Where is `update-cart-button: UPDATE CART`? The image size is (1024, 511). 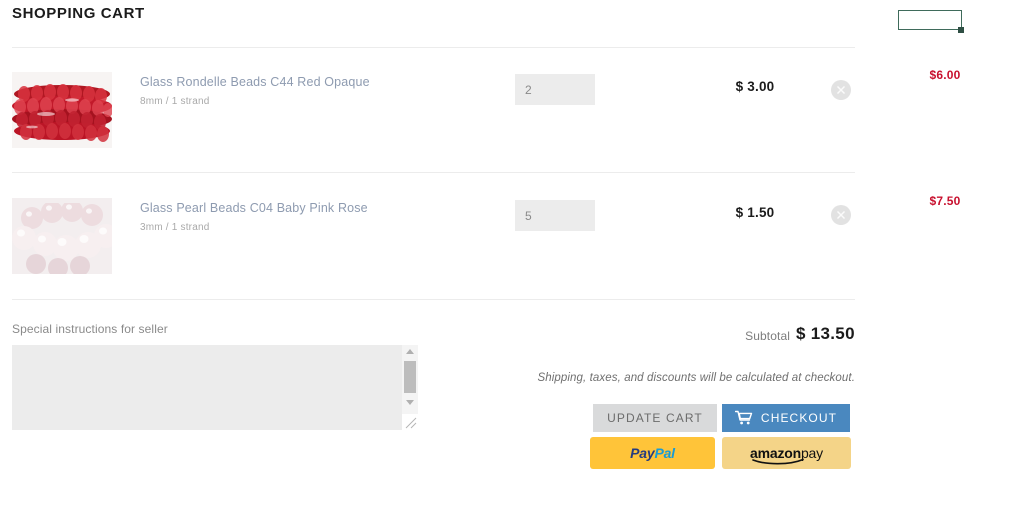
update-cart-button: UPDATE CART is located at coordinates (655, 418).